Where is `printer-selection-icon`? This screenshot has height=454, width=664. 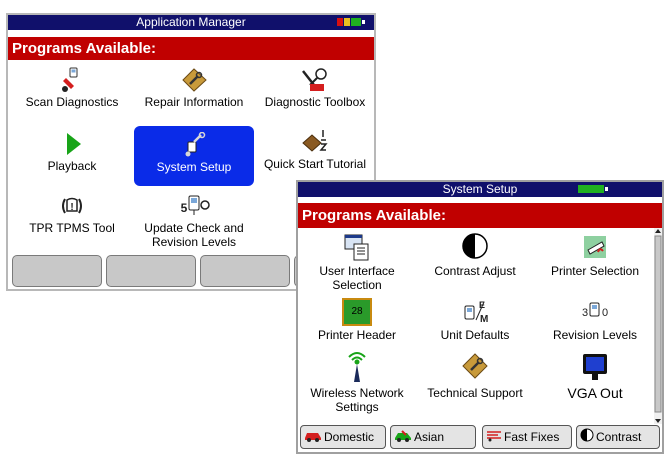 printer-selection-icon is located at coordinates (595, 247).